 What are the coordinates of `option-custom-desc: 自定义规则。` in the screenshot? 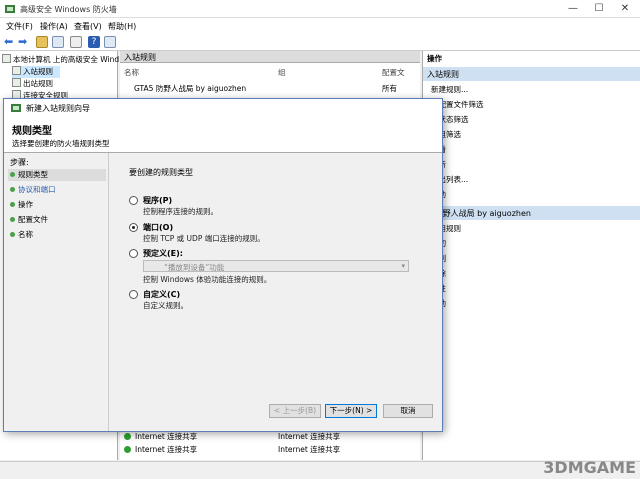 It's located at (165, 305).